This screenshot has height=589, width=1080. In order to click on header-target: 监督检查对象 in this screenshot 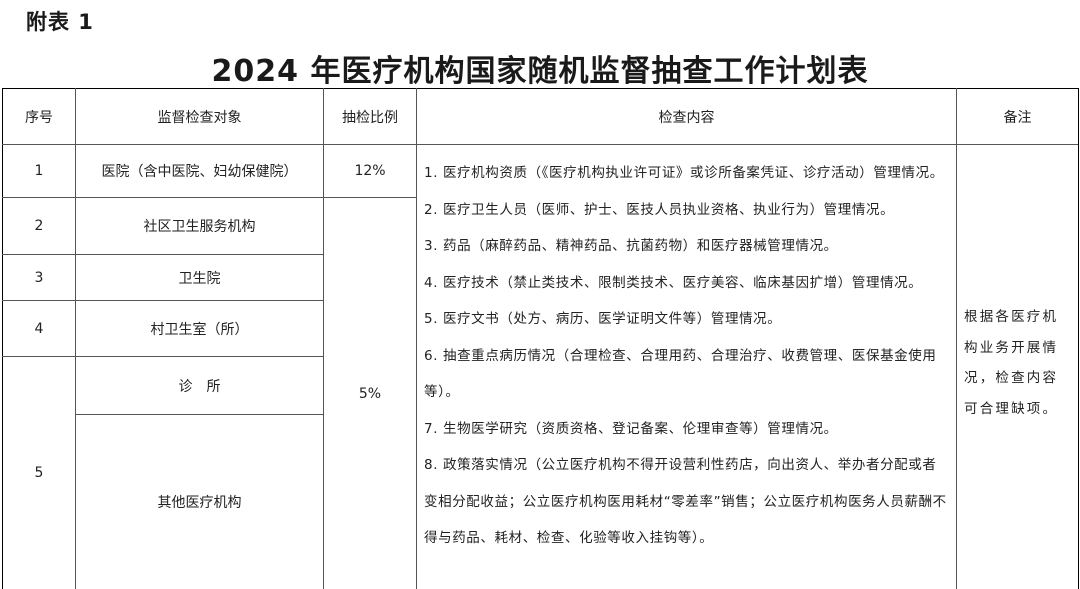, I will do `click(199, 117)`.